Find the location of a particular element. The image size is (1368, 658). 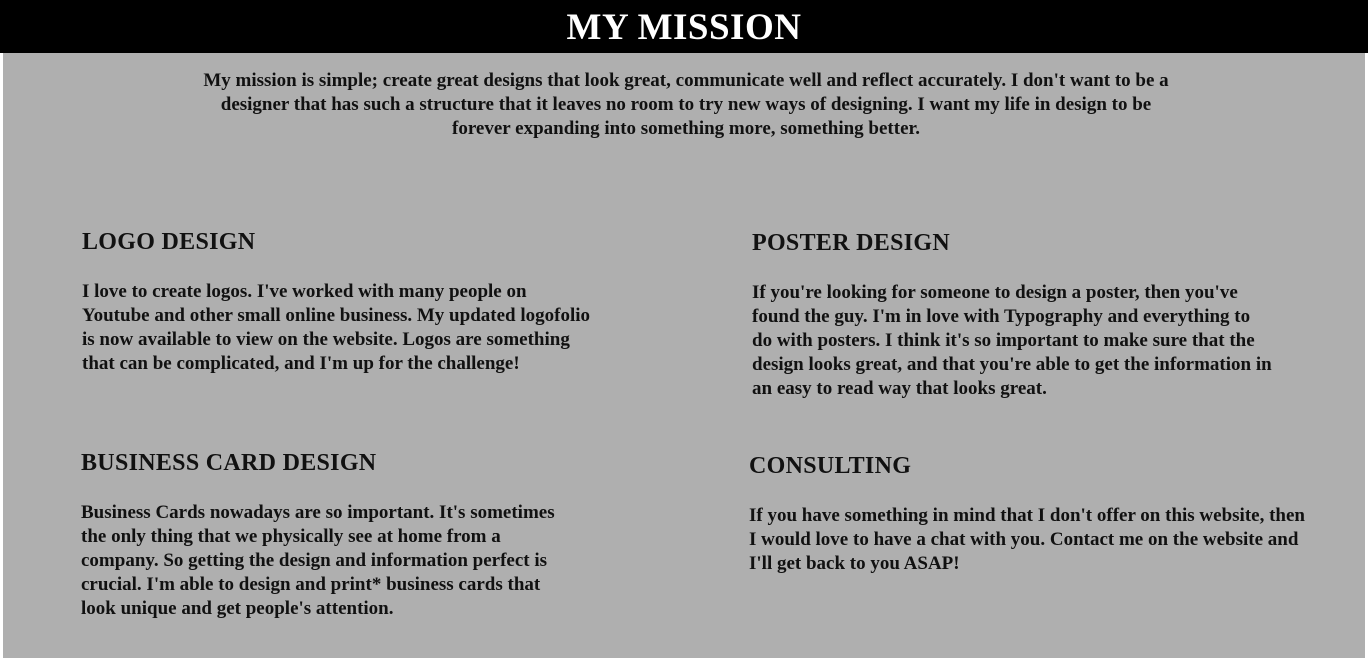

page-header: MY MISSION is located at coordinates (684, 26).